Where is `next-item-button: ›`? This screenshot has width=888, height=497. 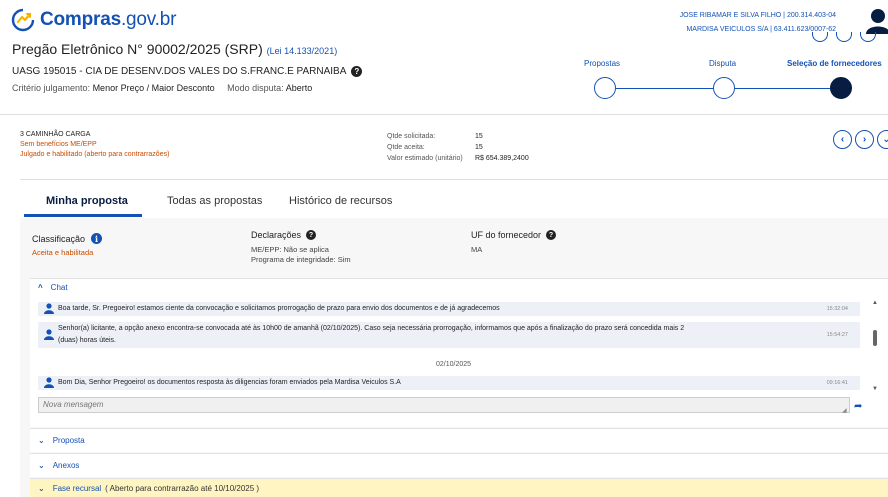
next-item-button: › is located at coordinates (864, 139).